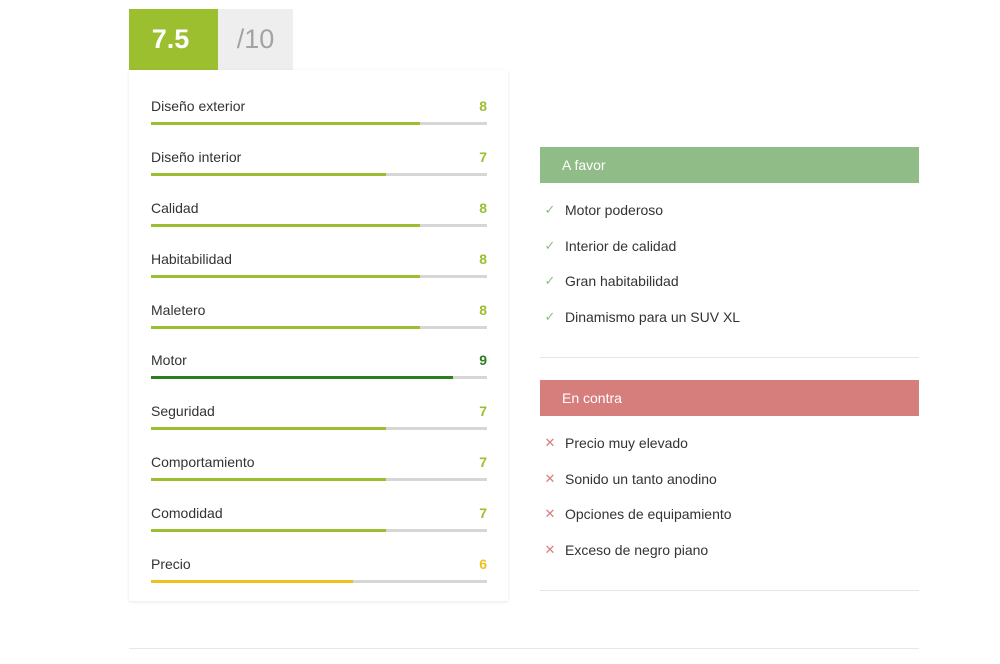 The height and width of the screenshot is (664, 1000). I want to click on rating-row: Habitabilidad 8, so click(319, 265).